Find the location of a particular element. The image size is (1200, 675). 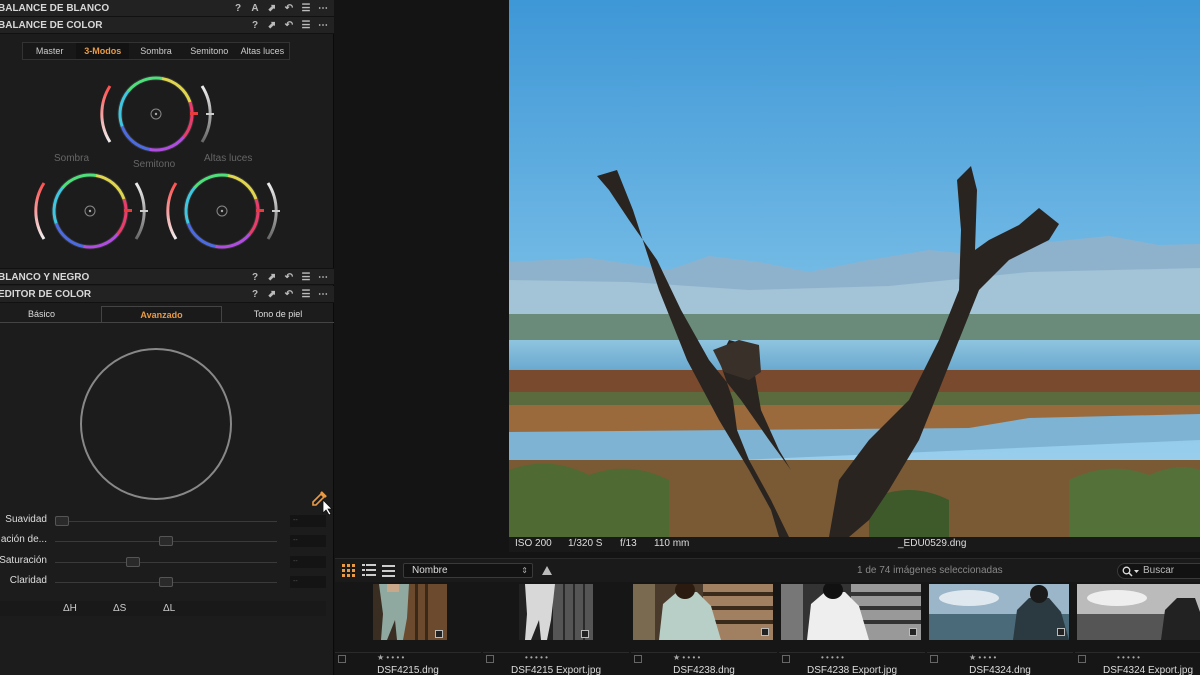

edited-badge-icon is located at coordinates (1061, 632).